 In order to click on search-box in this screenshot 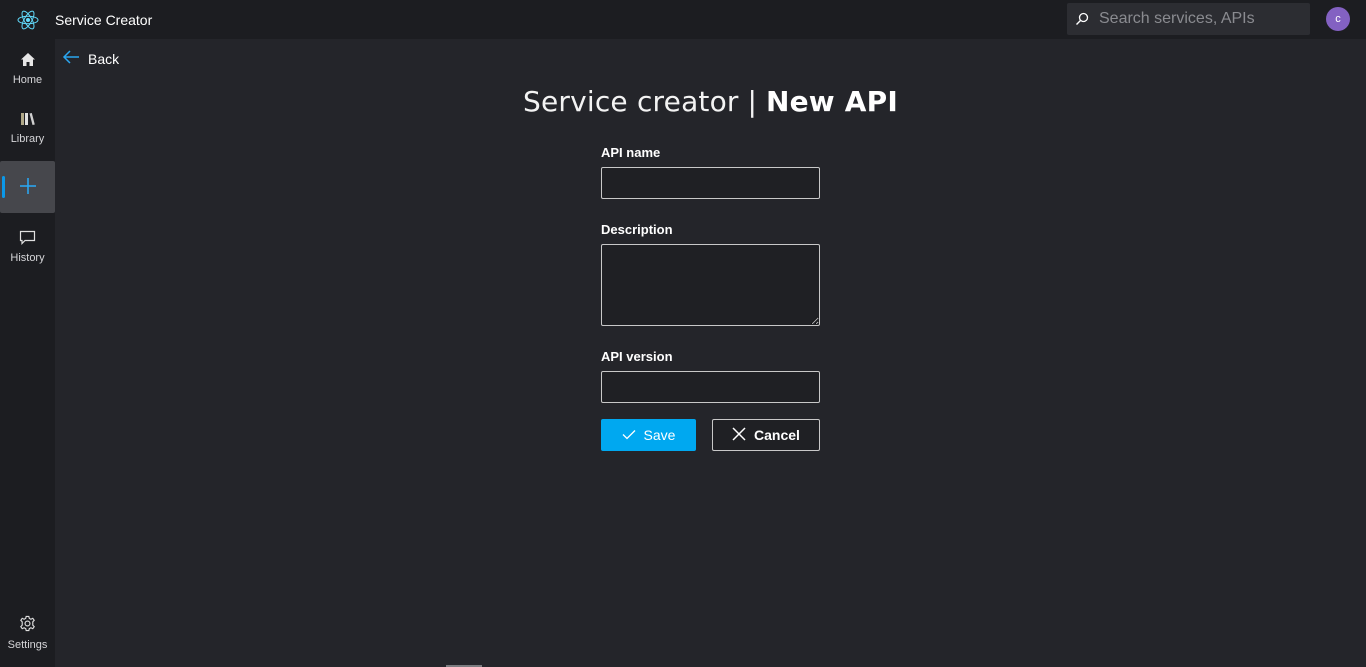, I will do `click(1188, 19)`.